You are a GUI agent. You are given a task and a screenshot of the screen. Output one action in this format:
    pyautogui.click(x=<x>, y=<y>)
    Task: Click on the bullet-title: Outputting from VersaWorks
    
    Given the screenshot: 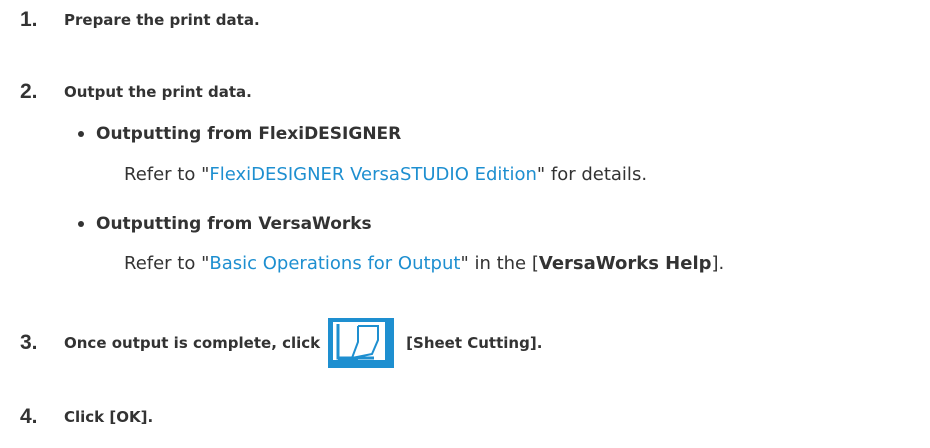 What is the action you would take?
    pyautogui.click(x=234, y=224)
    